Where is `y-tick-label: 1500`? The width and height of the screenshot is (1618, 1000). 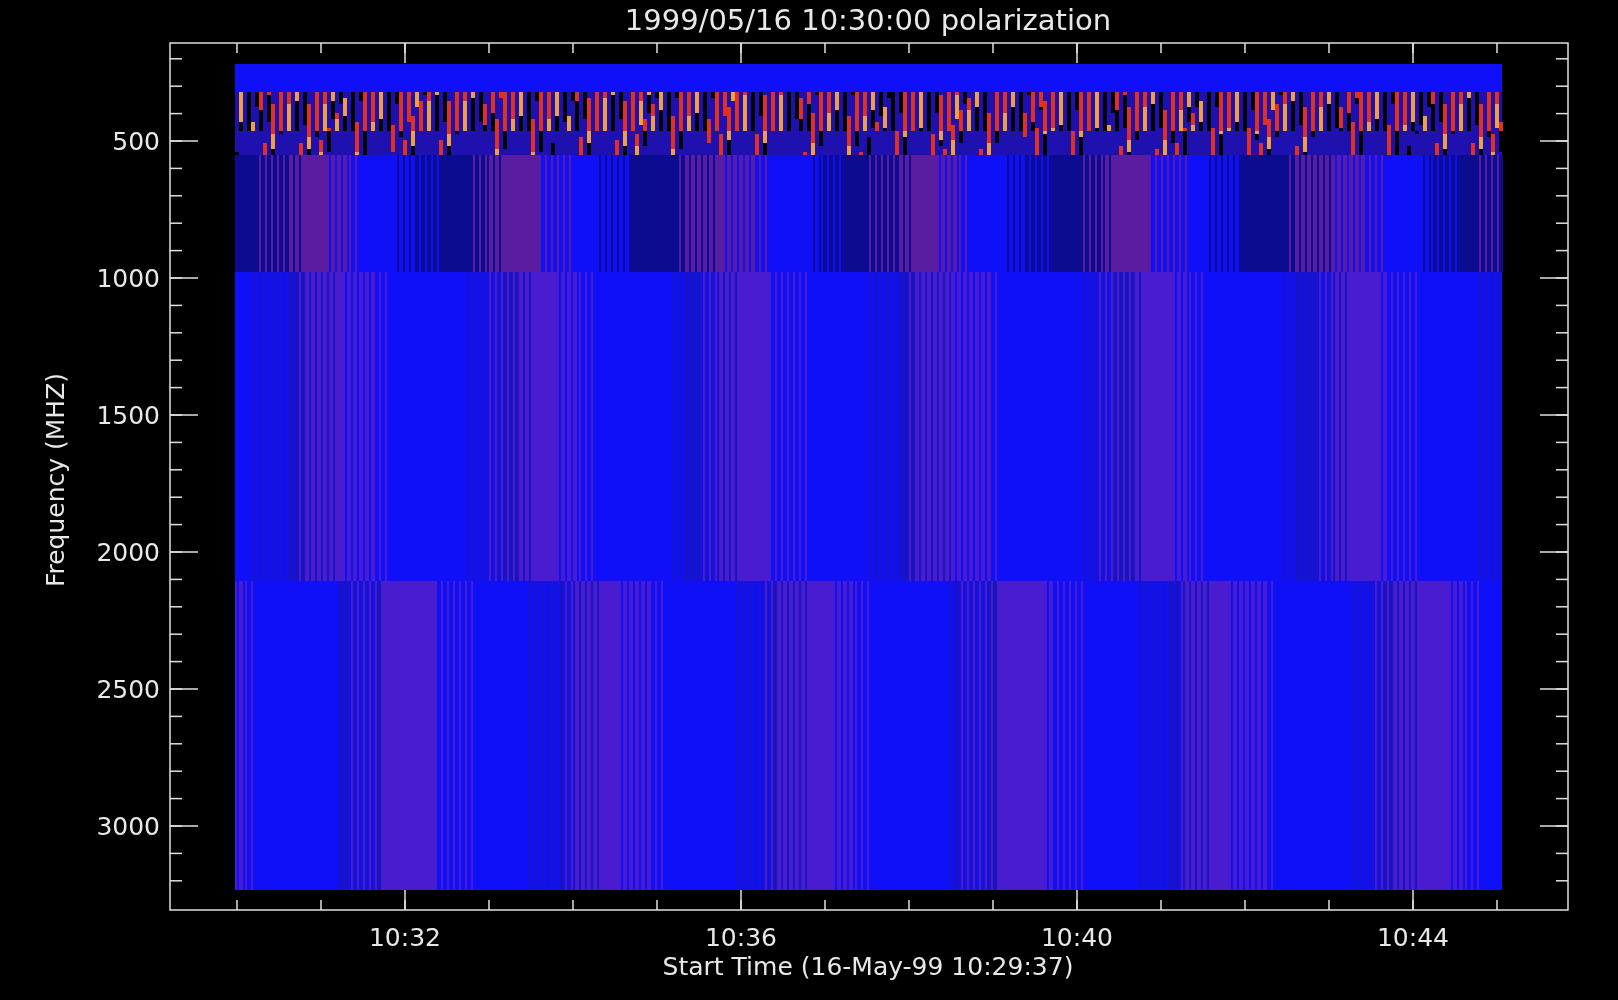
y-tick-label: 1500 is located at coordinates (128, 415).